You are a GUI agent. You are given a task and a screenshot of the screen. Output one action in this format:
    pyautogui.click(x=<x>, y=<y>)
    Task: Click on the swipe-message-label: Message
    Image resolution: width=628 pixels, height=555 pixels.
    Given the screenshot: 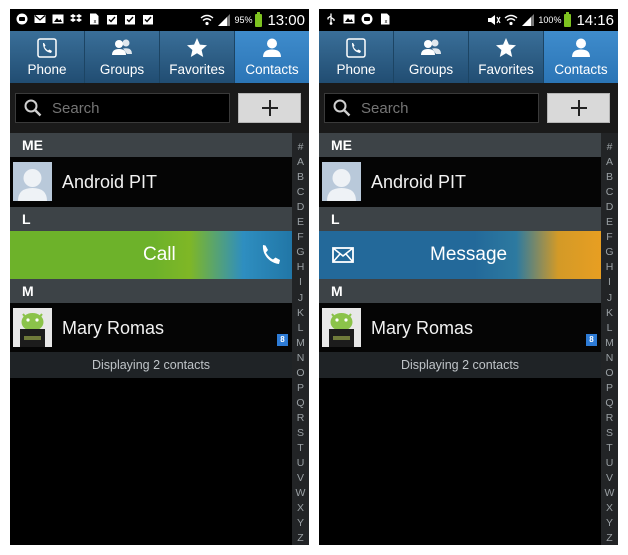 What is the action you would take?
    pyautogui.click(x=469, y=254)
    